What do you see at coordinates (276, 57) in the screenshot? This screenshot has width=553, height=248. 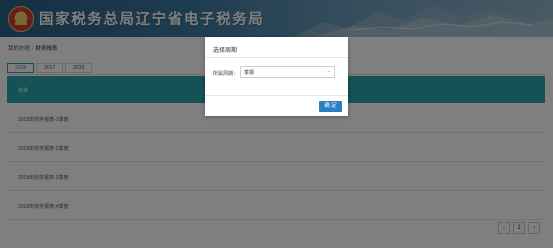 I see `dialog-divider` at bounding box center [276, 57].